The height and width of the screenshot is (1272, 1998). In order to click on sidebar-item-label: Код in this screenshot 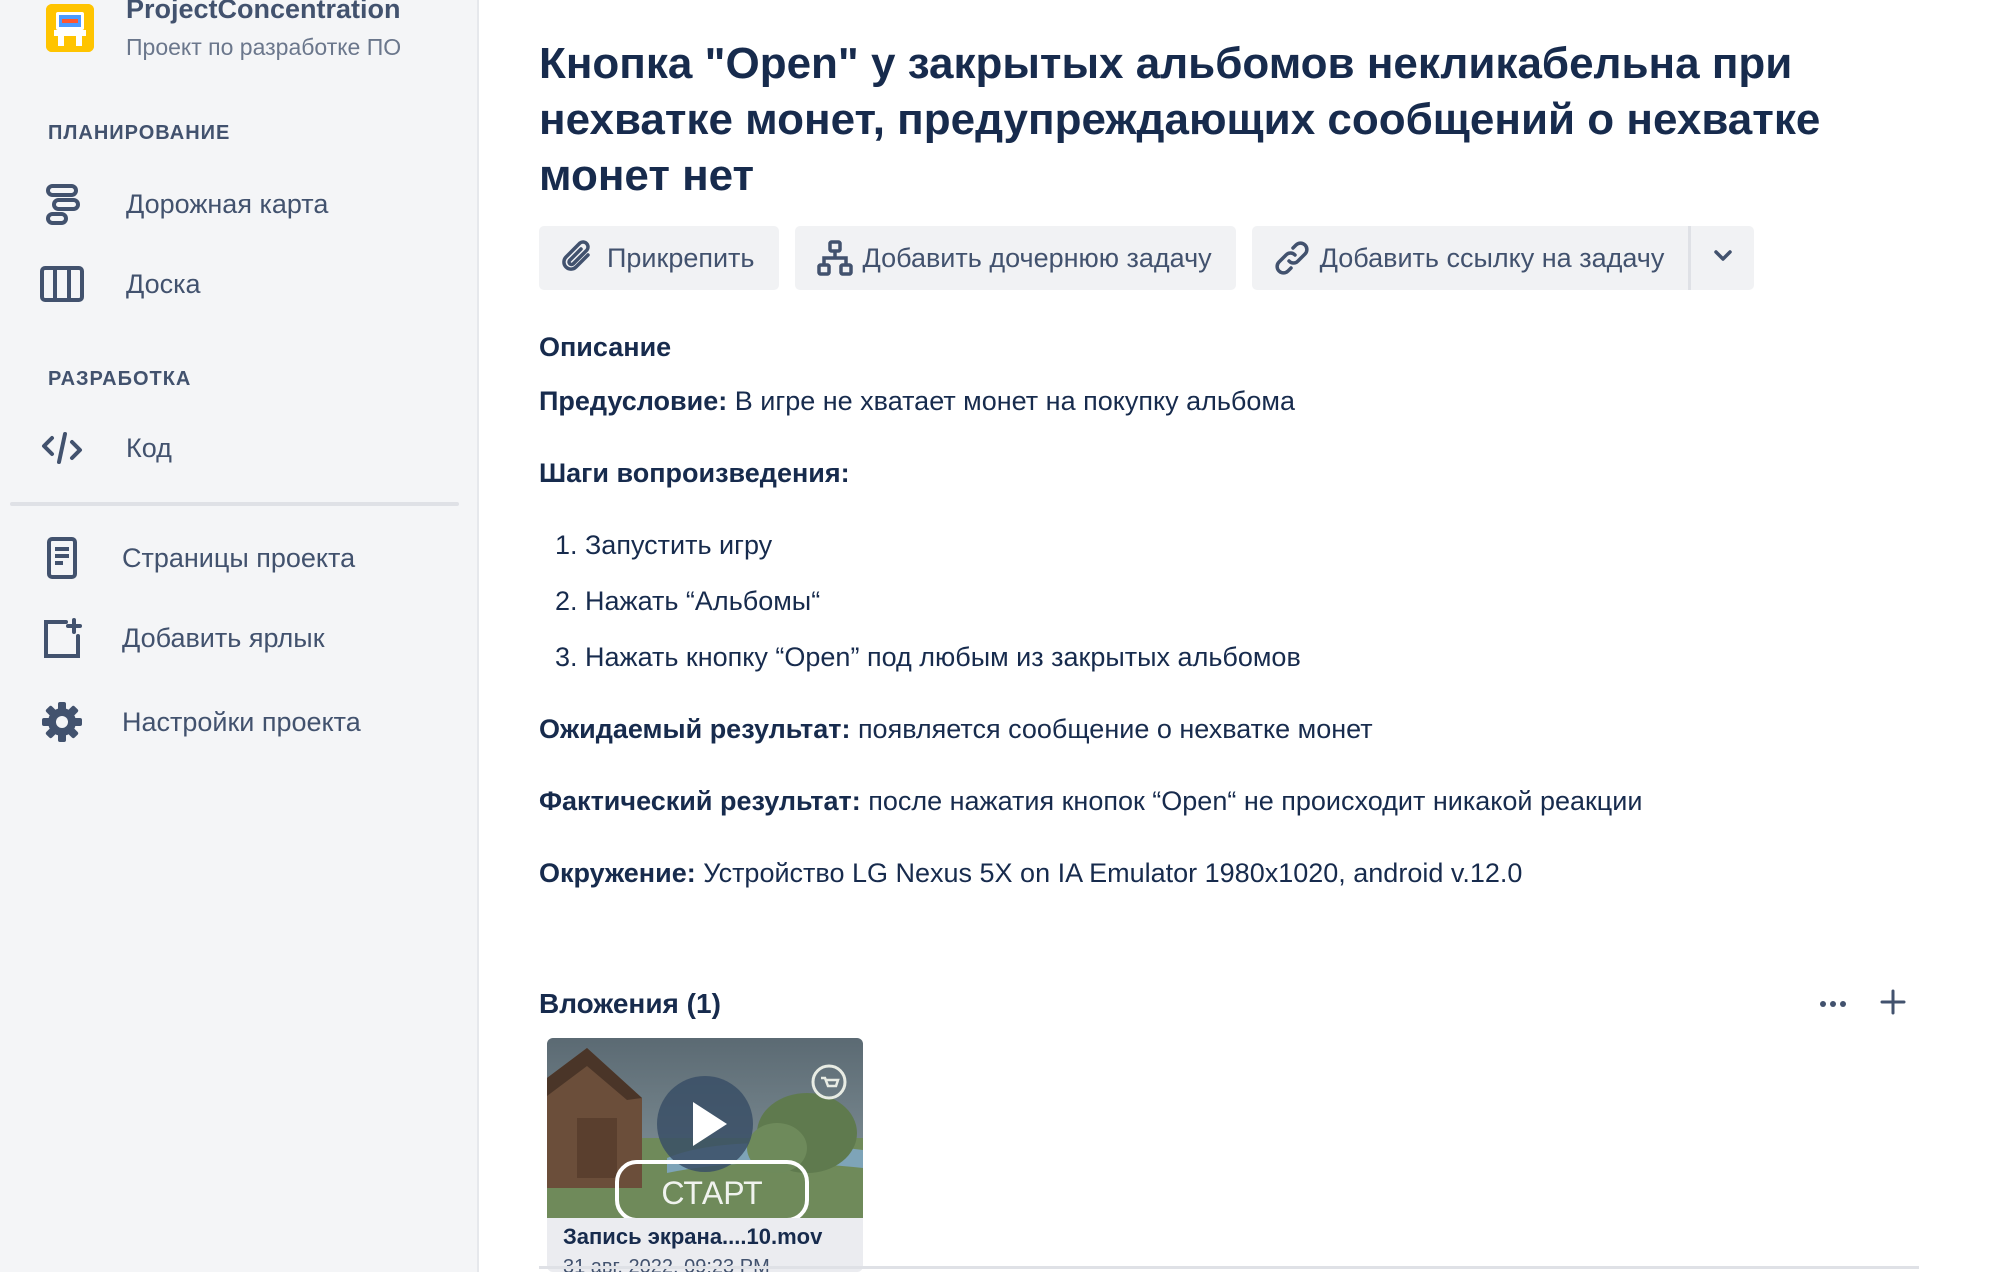, I will do `click(149, 447)`.